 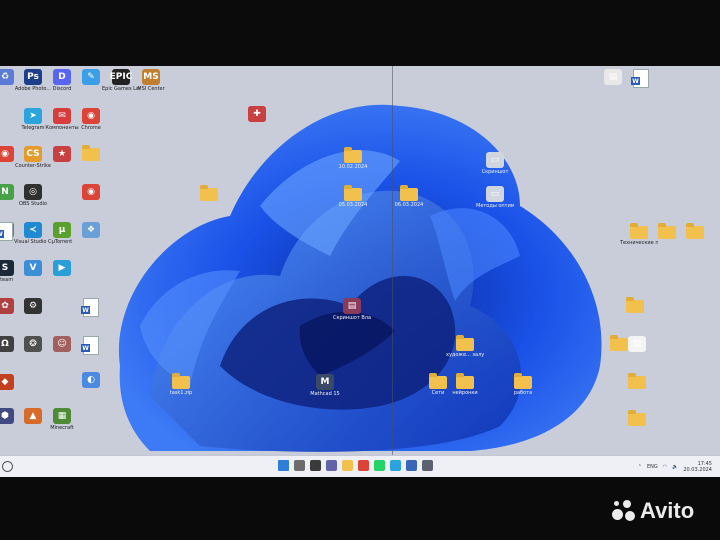 I want to click on taskbar: ⌃ ENG ◠ 🔈 17:45 20.03.2024, so click(x=360, y=466).